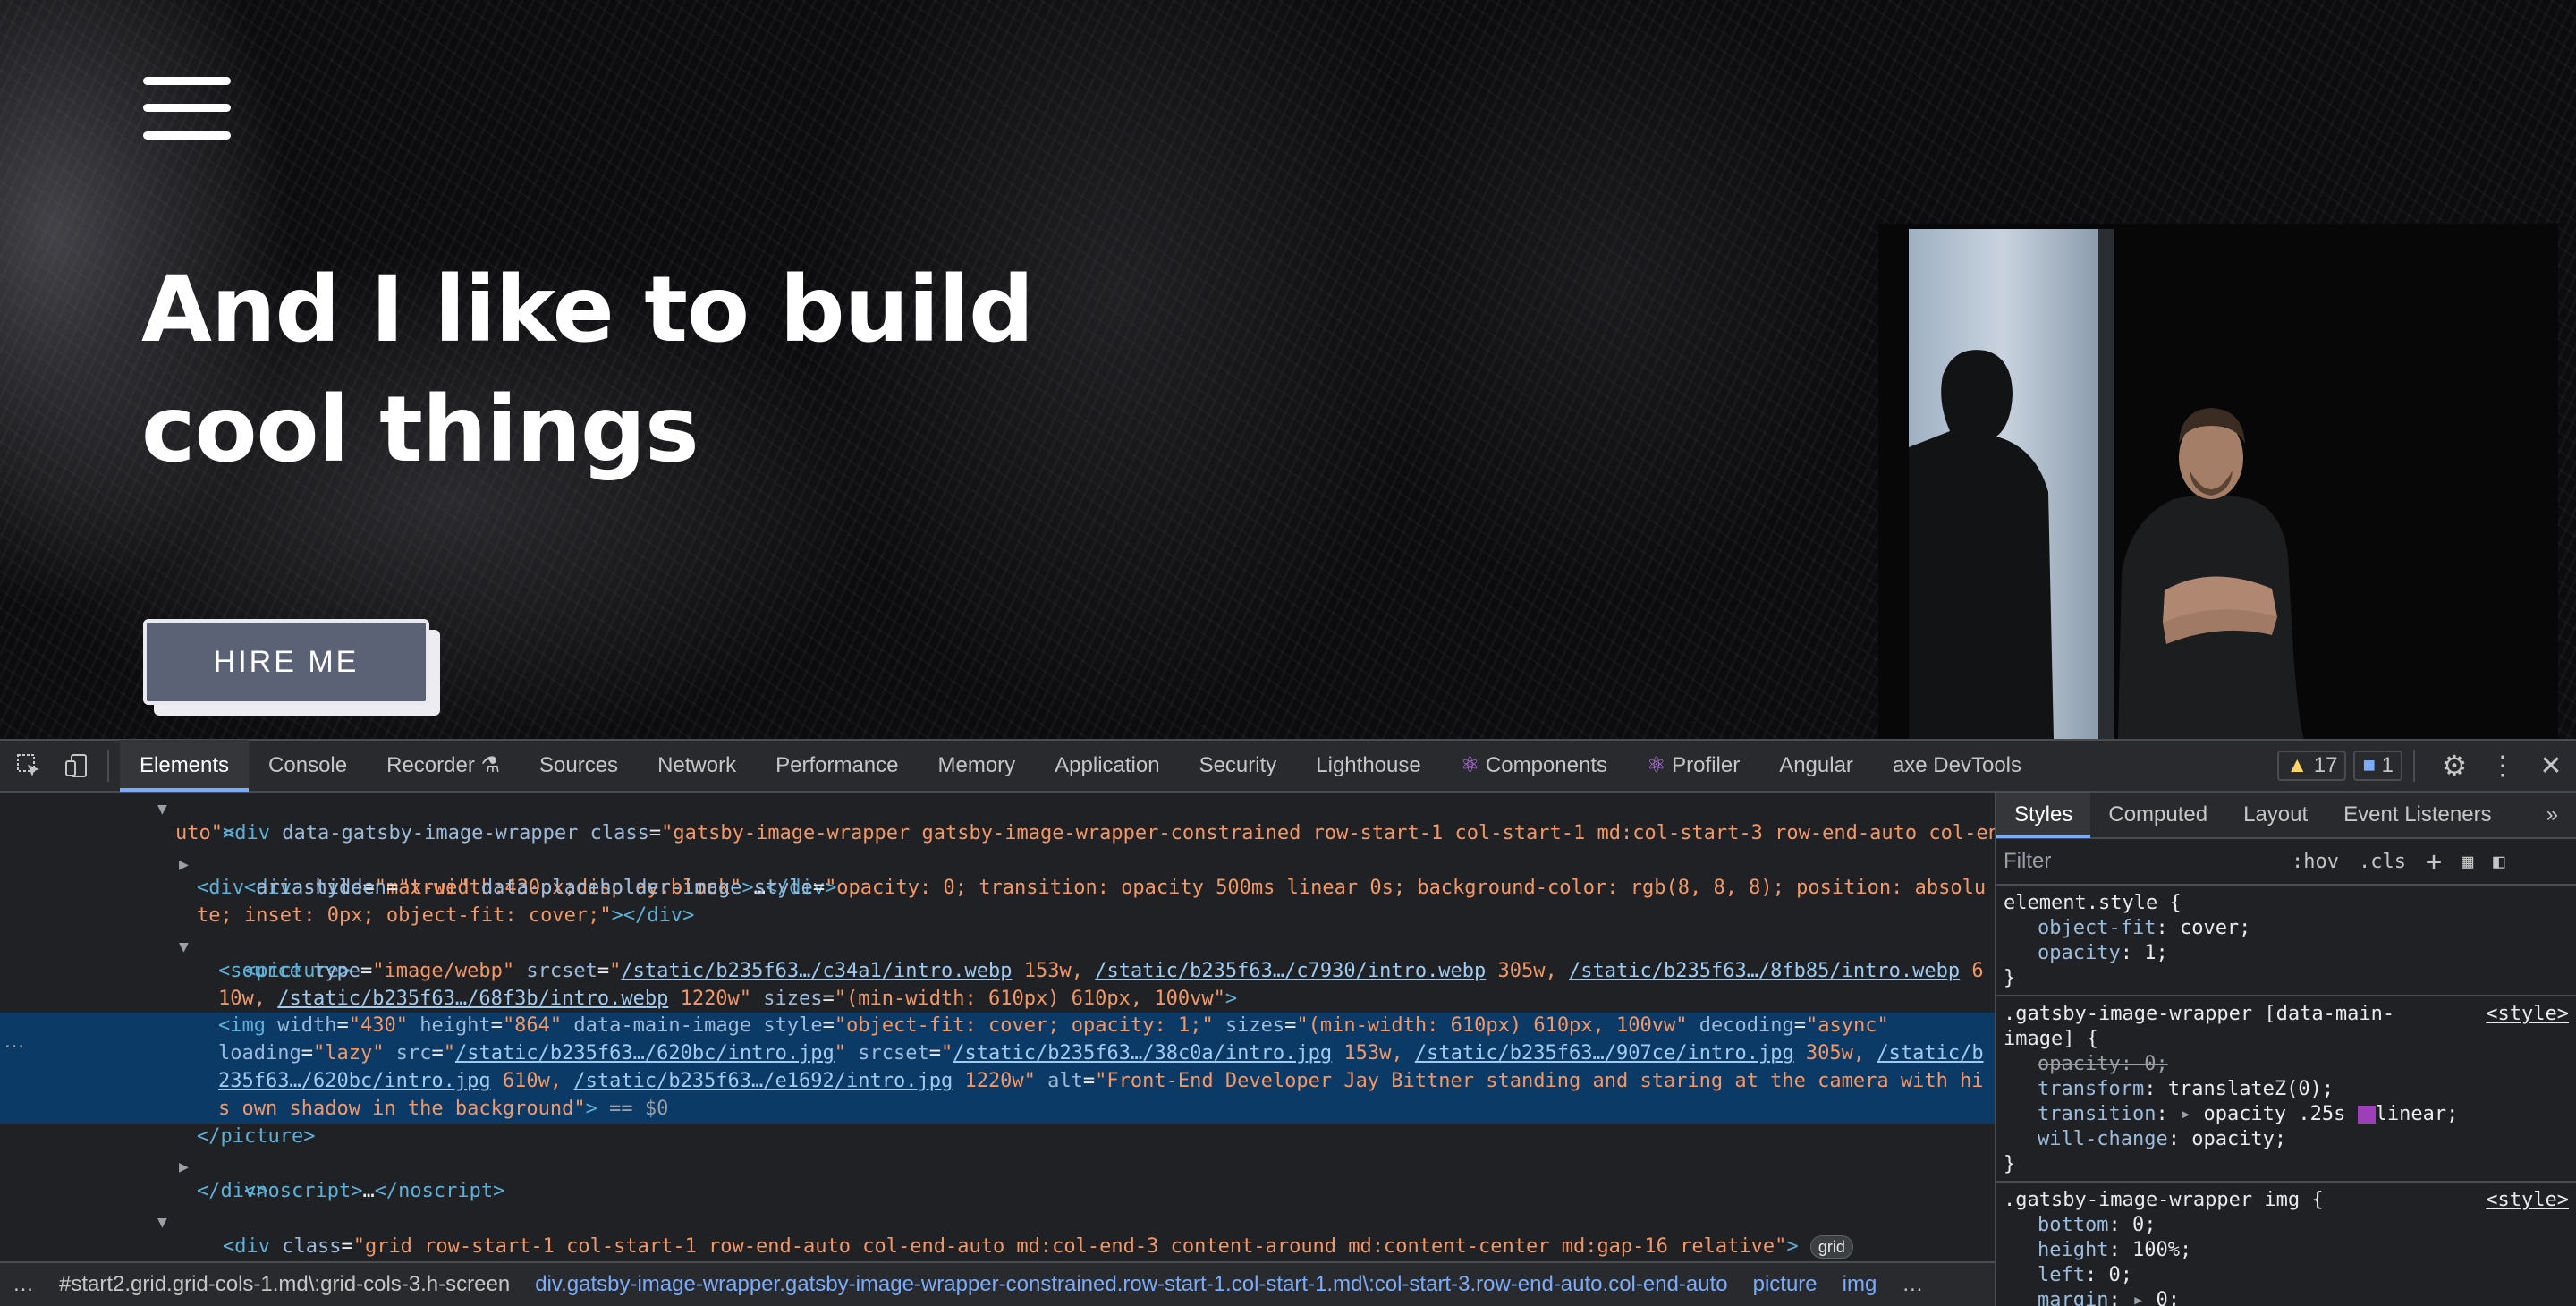  I want to click on paint-brush-icon: ▦, so click(2467, 862).